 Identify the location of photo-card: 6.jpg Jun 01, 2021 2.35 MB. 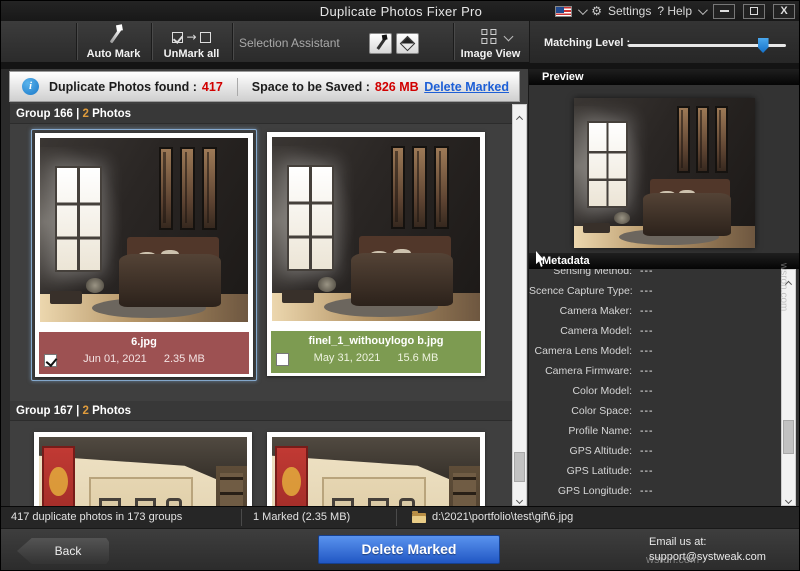
(144, 255).